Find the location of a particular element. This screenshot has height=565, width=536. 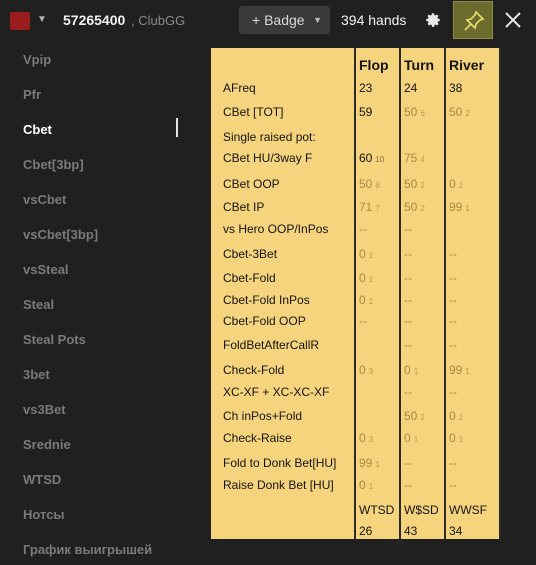

stat-sample-size: 2 is located at coordinates (467, 113).